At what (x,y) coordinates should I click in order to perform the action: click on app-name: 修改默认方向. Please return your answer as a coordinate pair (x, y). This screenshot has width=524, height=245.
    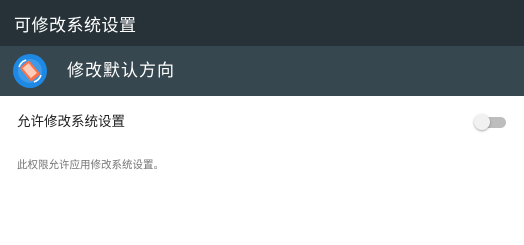
    Looking at the image, I should click on (121, 71).